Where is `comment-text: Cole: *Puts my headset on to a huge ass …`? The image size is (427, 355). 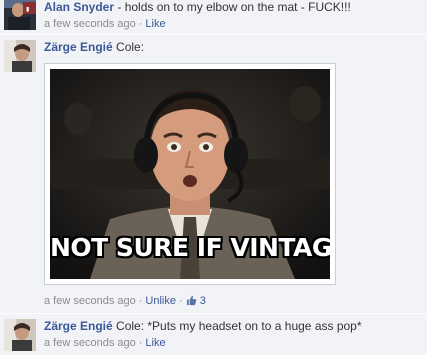
comment-text: Cole: *Puts my headset on to a huge ass … is located at coordinates (237, 326).